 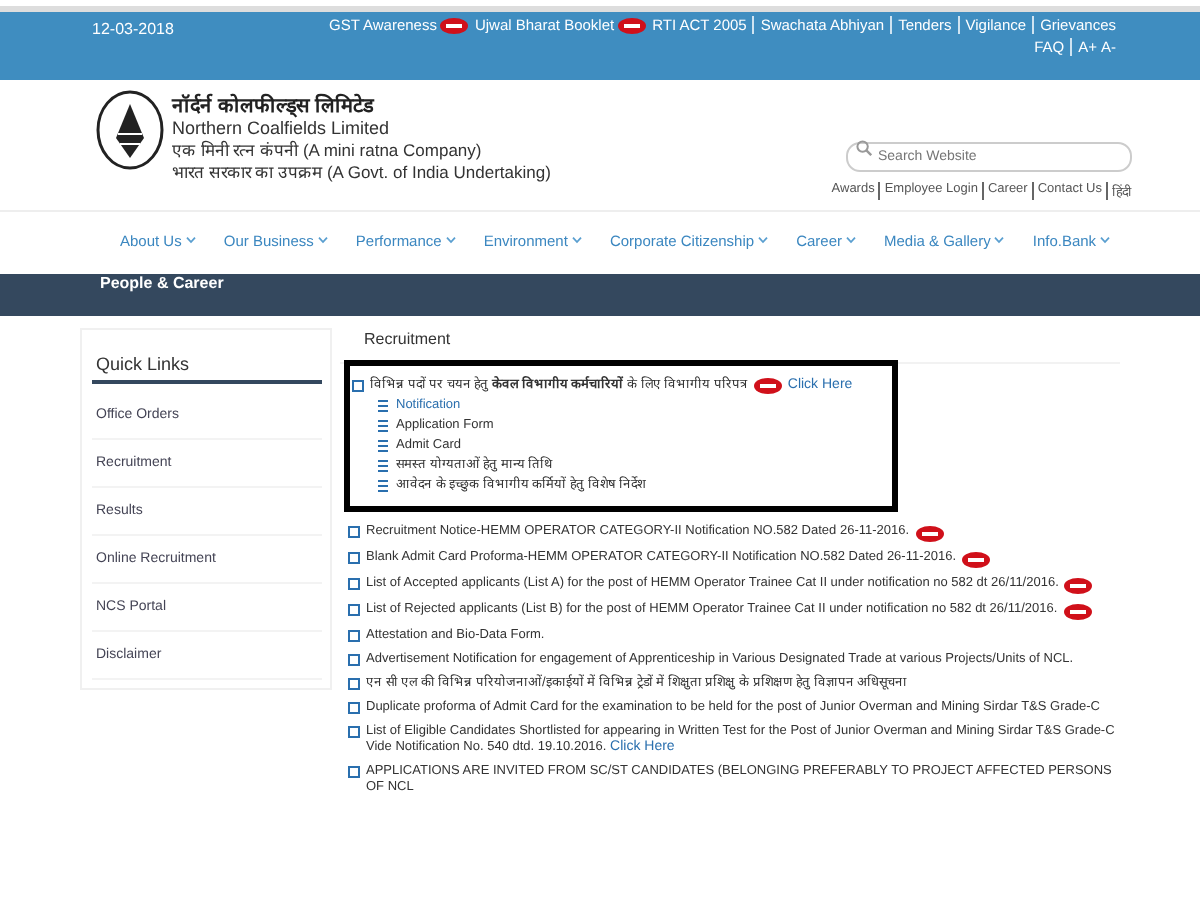 I want to click on search-icon, so click(x=864, y=148).